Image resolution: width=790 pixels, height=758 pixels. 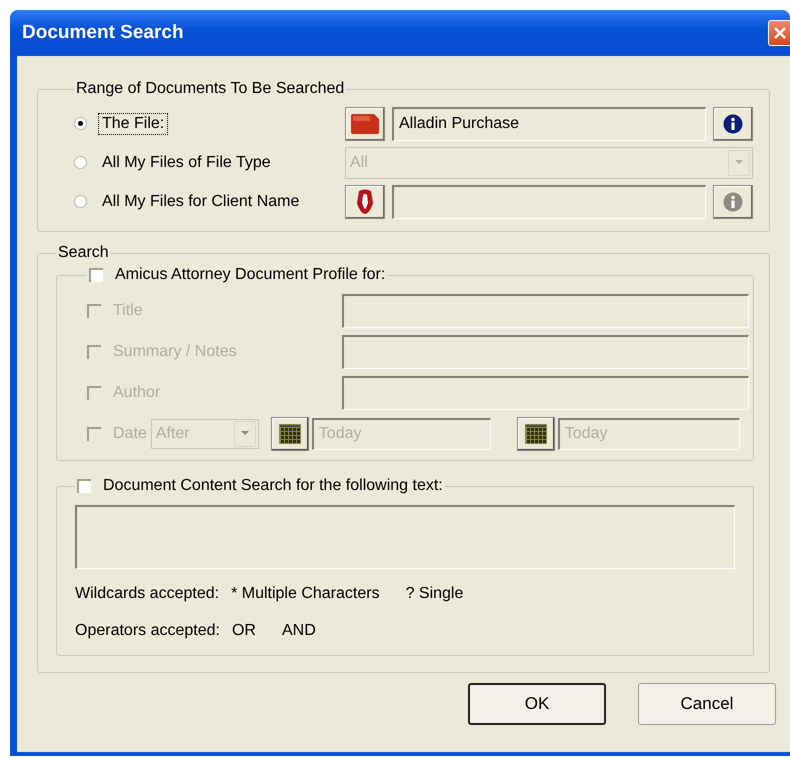 I want to click on radio-label: The File:, so click(x=133, y=124).